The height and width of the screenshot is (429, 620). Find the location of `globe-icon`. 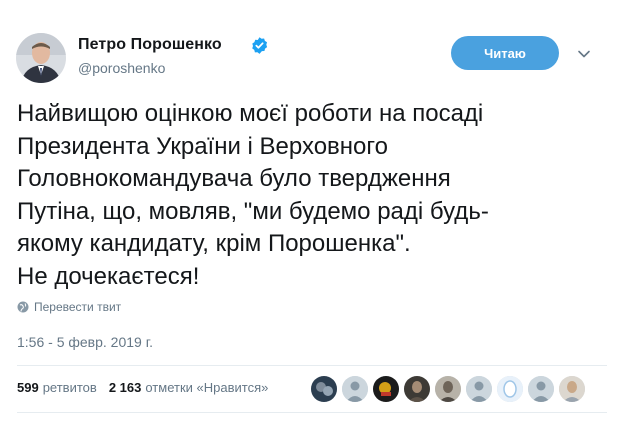

globe-icon is located at coordinates (23, 307).